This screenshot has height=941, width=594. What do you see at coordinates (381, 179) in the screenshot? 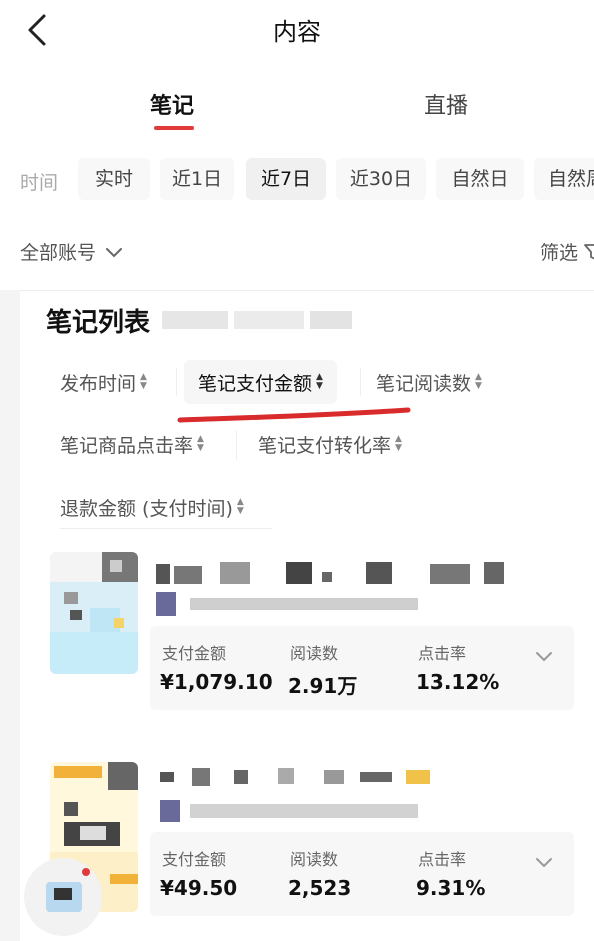
I see `time-chip-30d: 近30日` at bounding box center [381, 179].